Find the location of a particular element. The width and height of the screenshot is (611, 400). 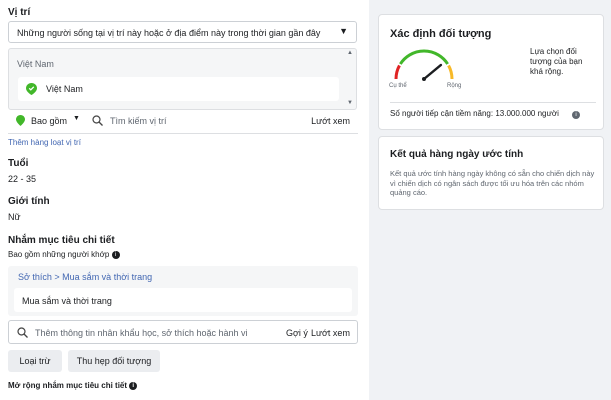

location-scrollbar: ▲ ▼ is located at coordinates (350, 79).